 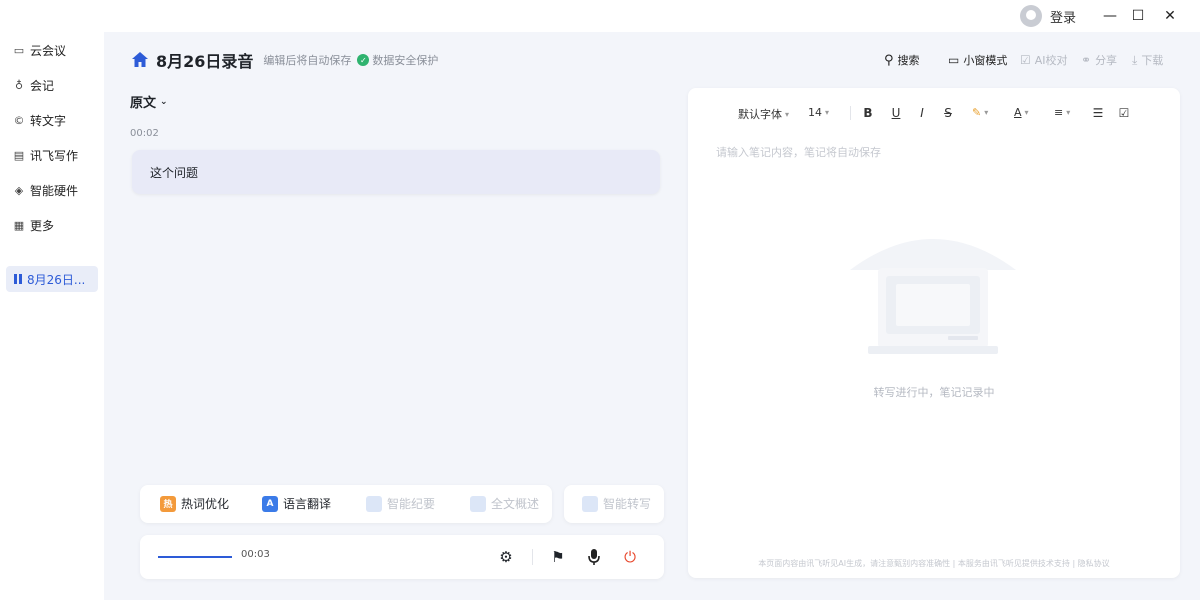 What do you see at coordinates (889, 60) in the screenshot?
I see `search-icon: ⚲` at bounding box center [889, 60].